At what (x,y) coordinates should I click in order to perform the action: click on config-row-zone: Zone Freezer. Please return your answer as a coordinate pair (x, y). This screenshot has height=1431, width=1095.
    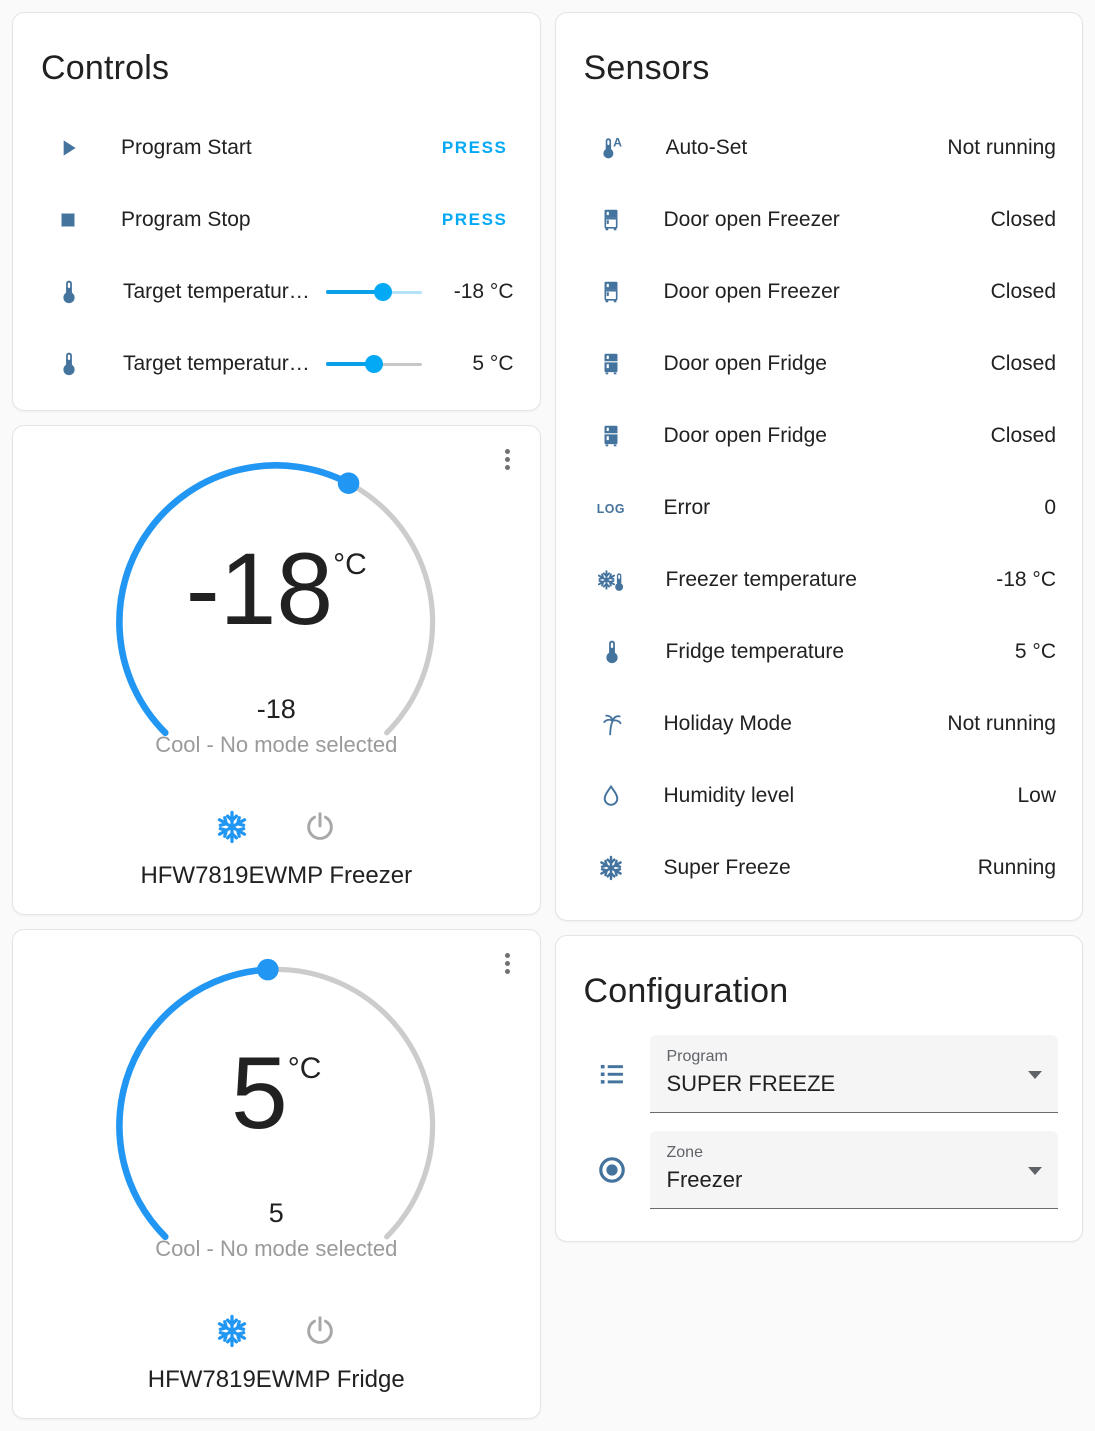
    Looking at the image, I should click on (819, 1170).